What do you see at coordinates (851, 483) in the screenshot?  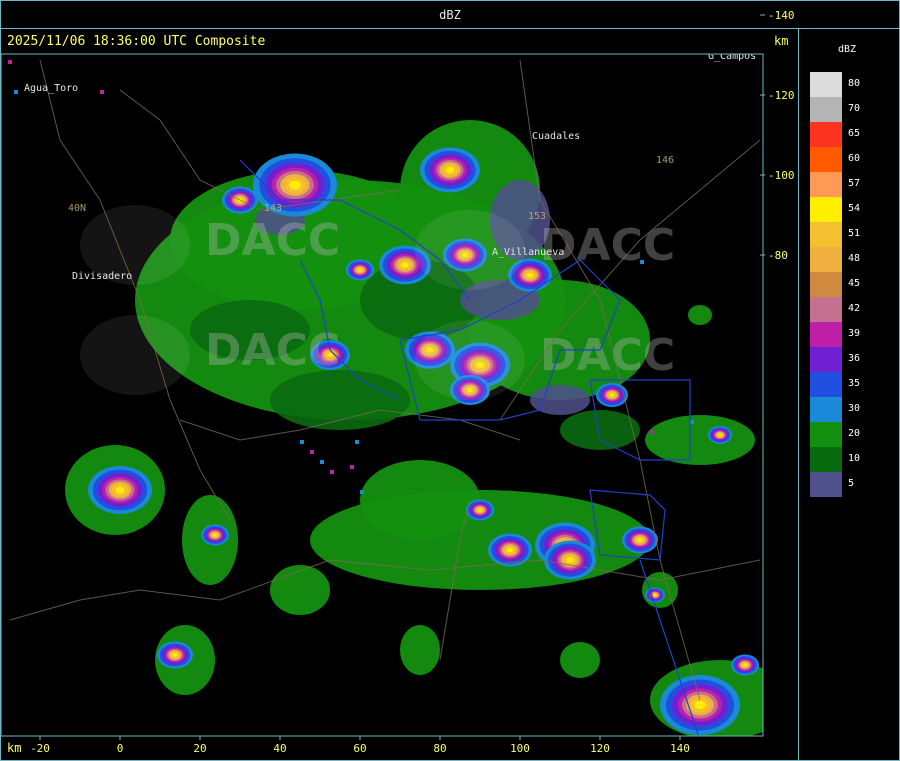 I see `legend-label-5: 5` at bounding box center [851, 483].